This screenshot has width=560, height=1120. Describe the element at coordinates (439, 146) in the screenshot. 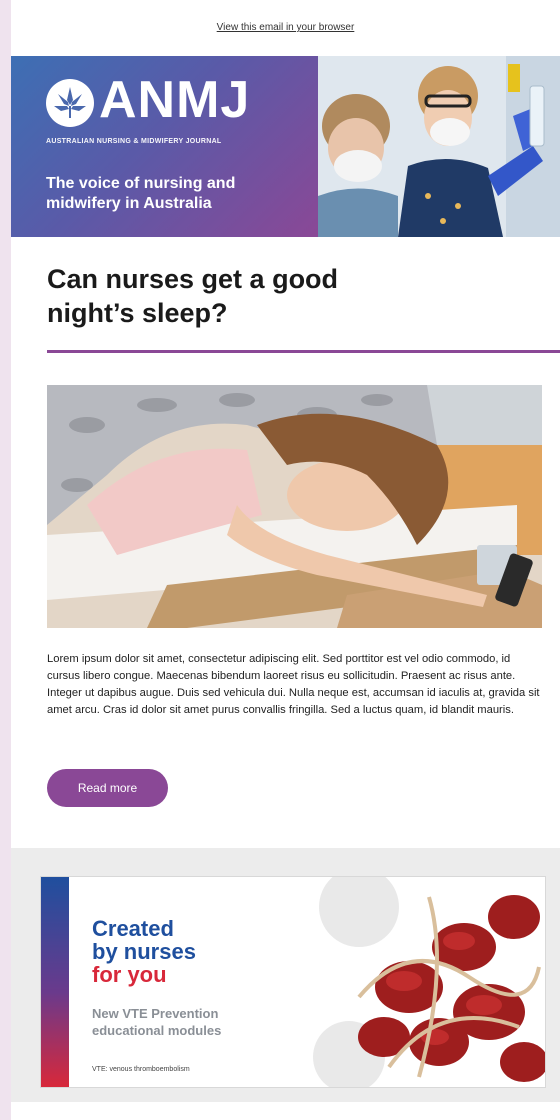

I see `nurses-photo` at that location.